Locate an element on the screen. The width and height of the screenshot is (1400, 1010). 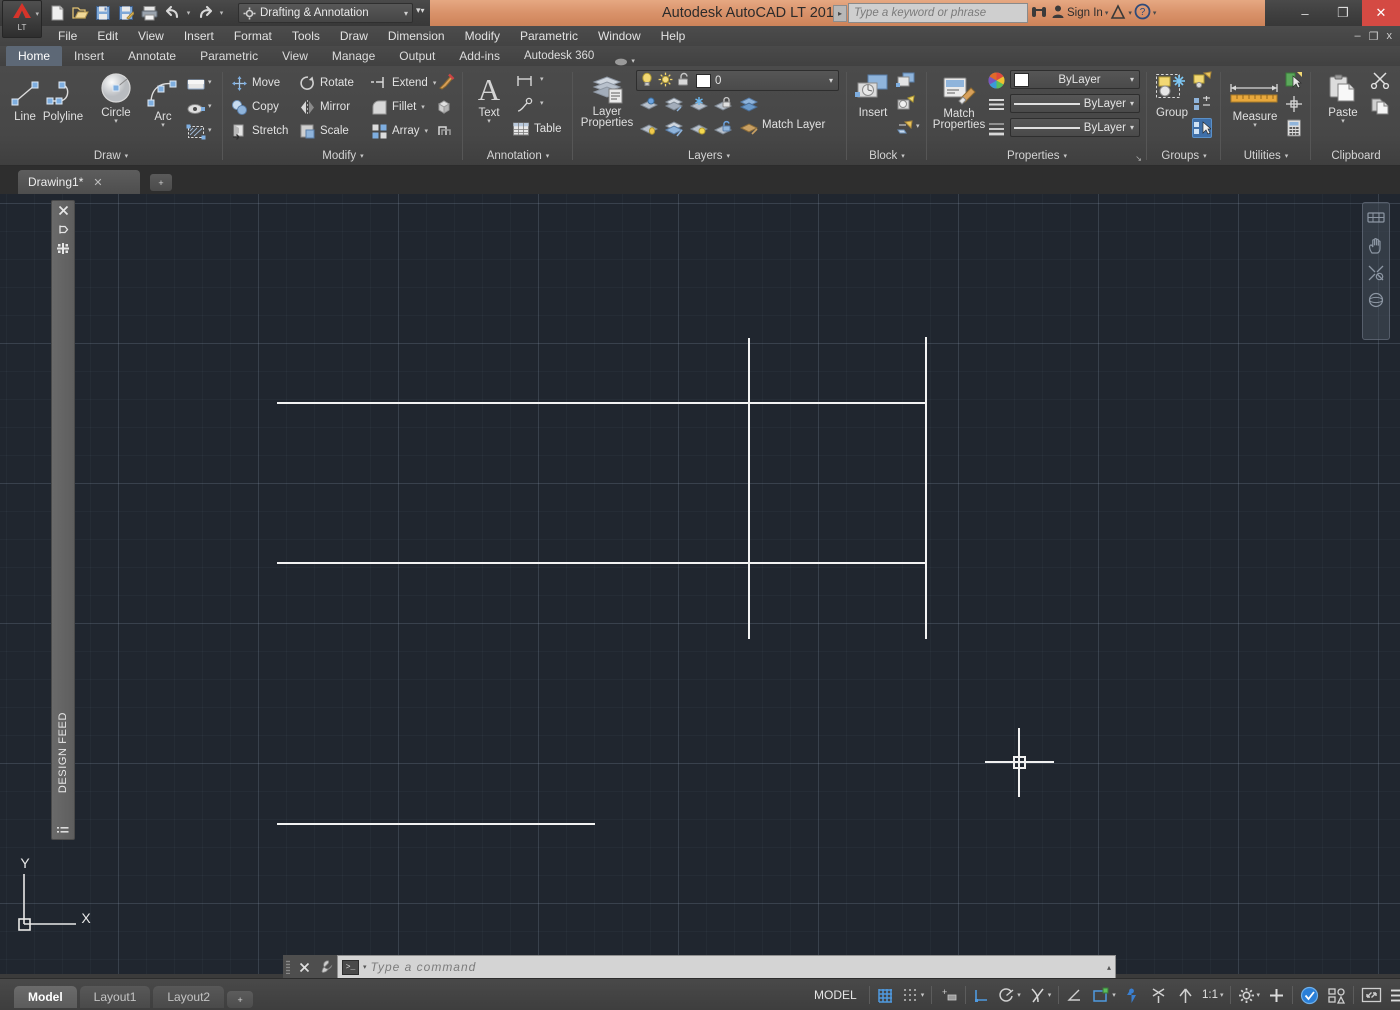
command-expand-icon: ▴ is located at coordinates (1109, 967).